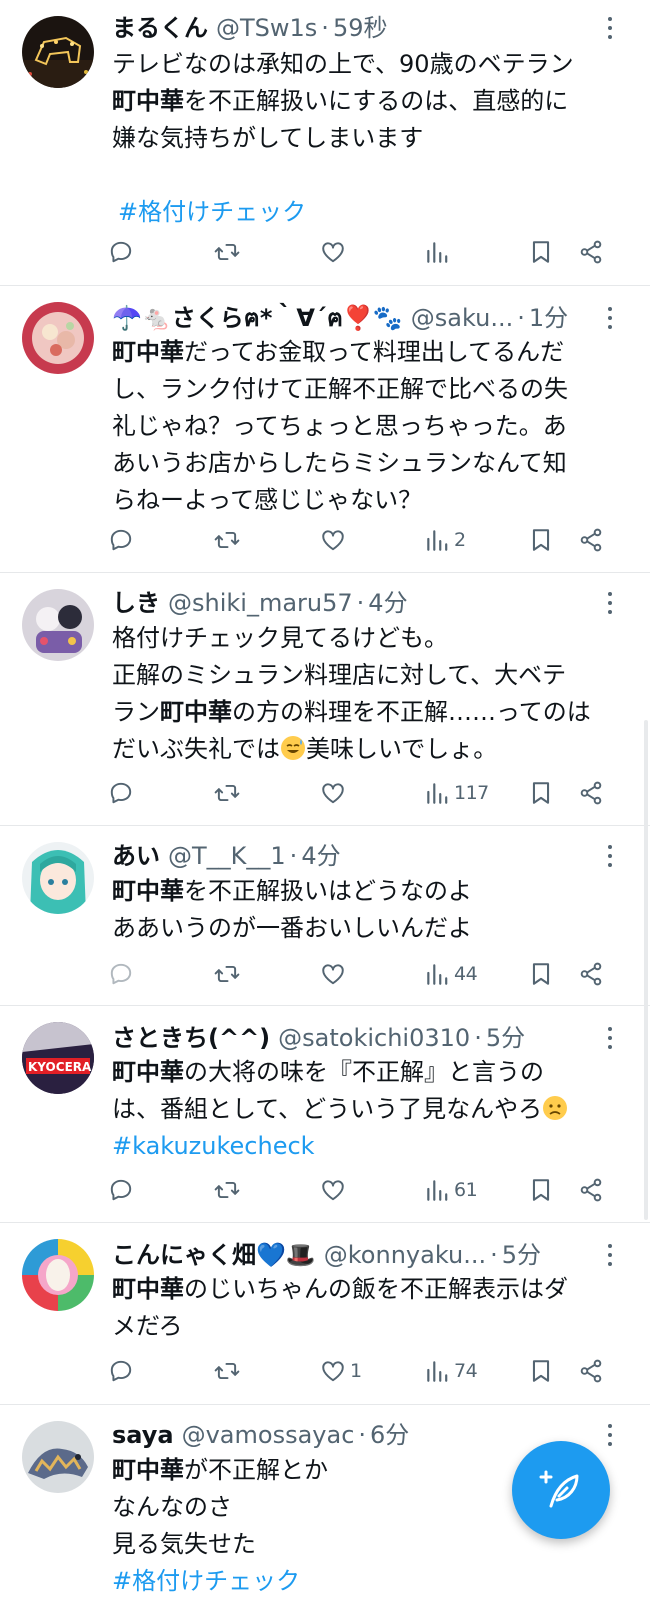 The image size is (650, 1598). What do you see at coordinates (456, 793) in the screenshot?
I see `views-button: 117` at bounding box center [456, 793].